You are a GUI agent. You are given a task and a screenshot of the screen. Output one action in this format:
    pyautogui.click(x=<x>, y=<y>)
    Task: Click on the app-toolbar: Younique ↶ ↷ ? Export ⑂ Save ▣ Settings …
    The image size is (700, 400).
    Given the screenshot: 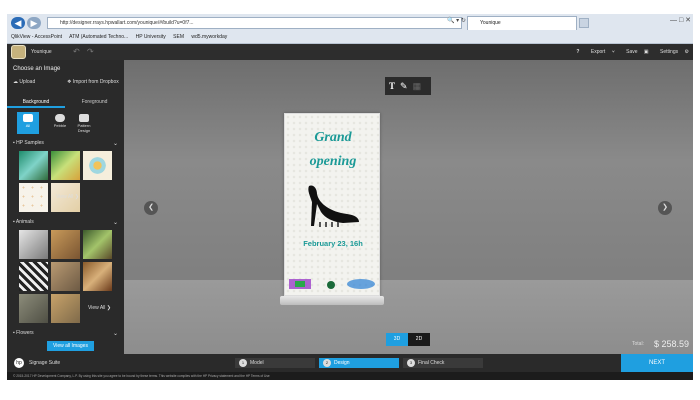 What is the action you would take?
    pyautogui.click(x=350, y=52)
    